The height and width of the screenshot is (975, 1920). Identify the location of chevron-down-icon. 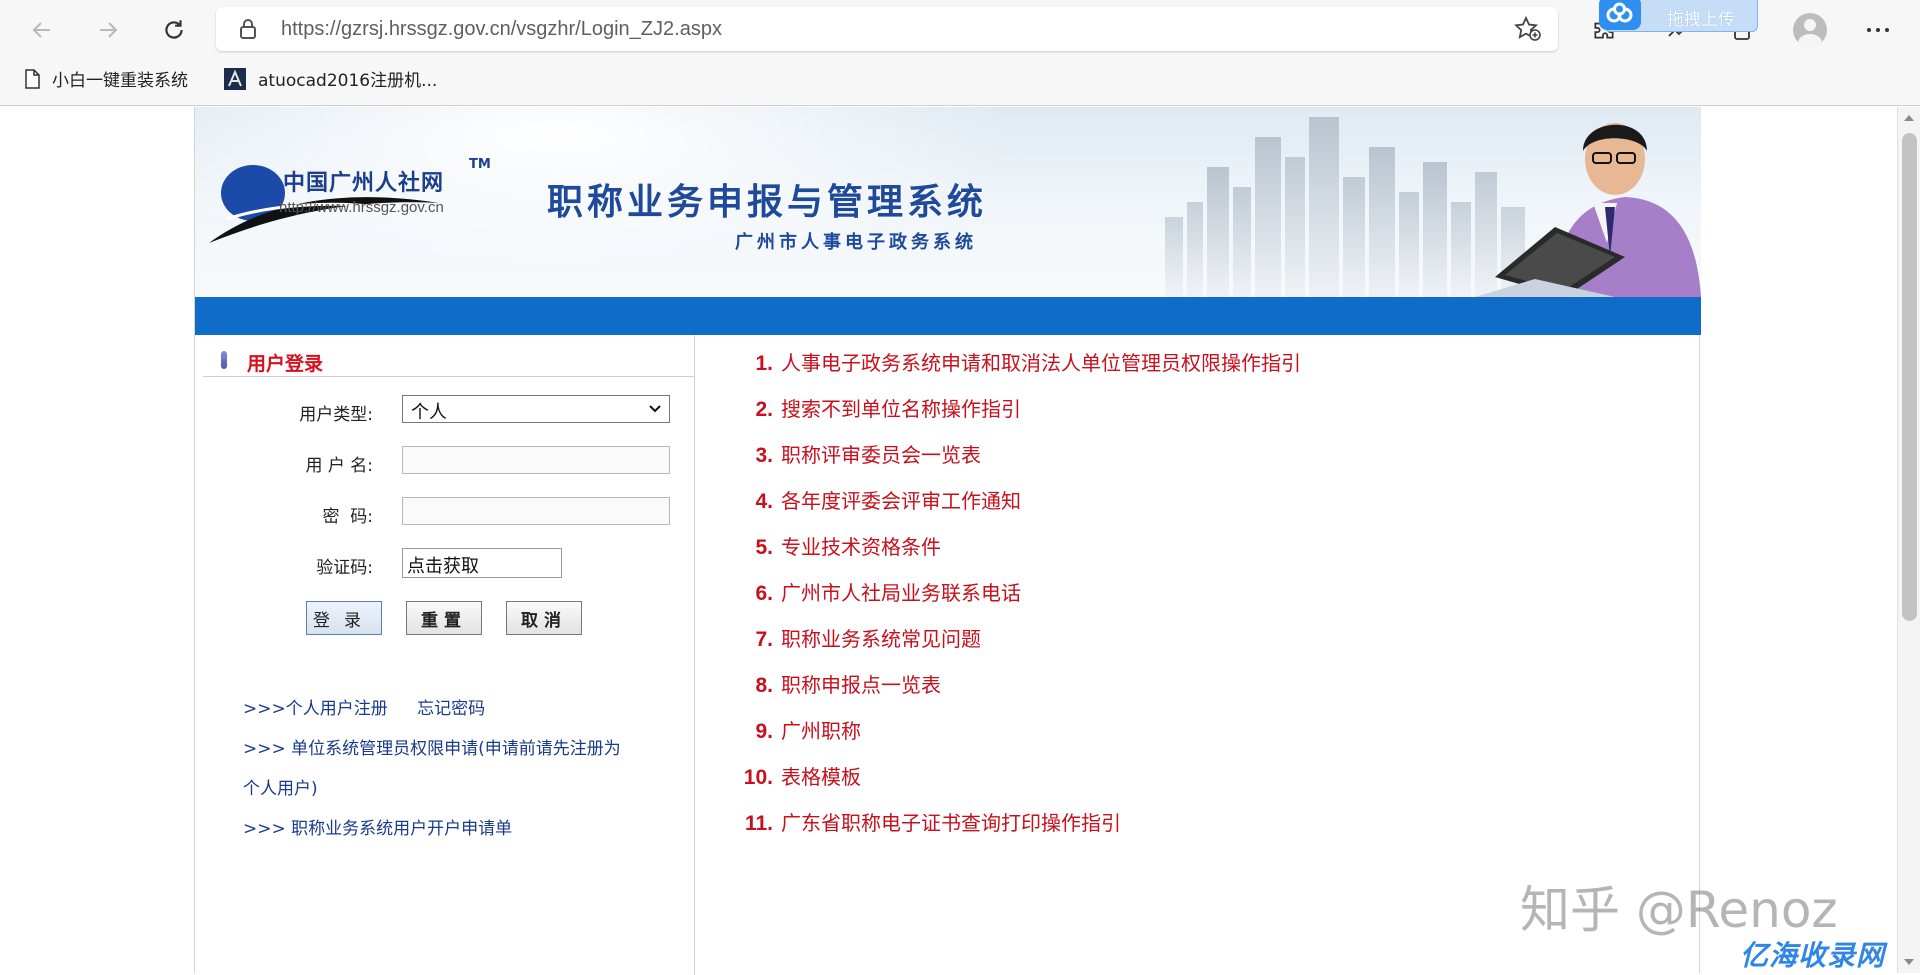
(655, 409).